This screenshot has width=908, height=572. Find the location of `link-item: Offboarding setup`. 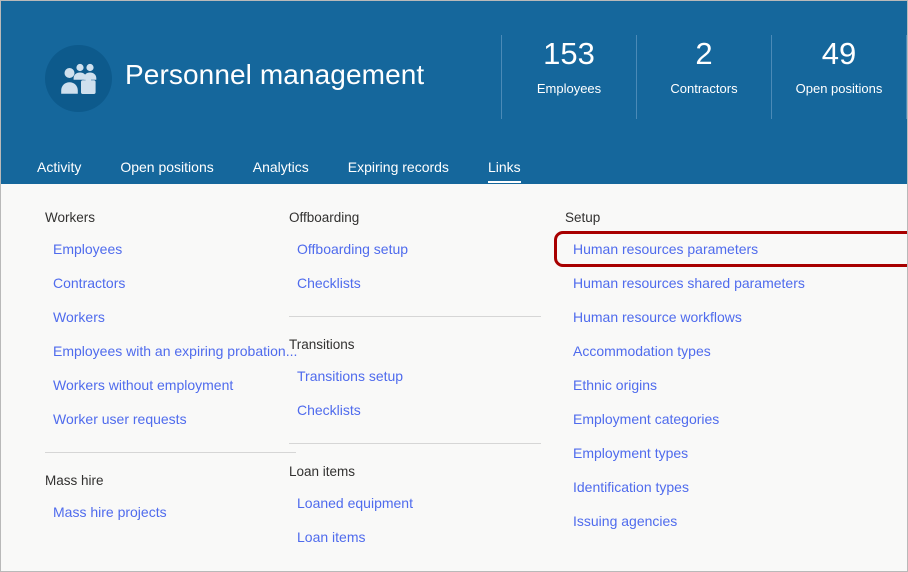

link-item: Offboarding setup is located at coordinates (427, 249).